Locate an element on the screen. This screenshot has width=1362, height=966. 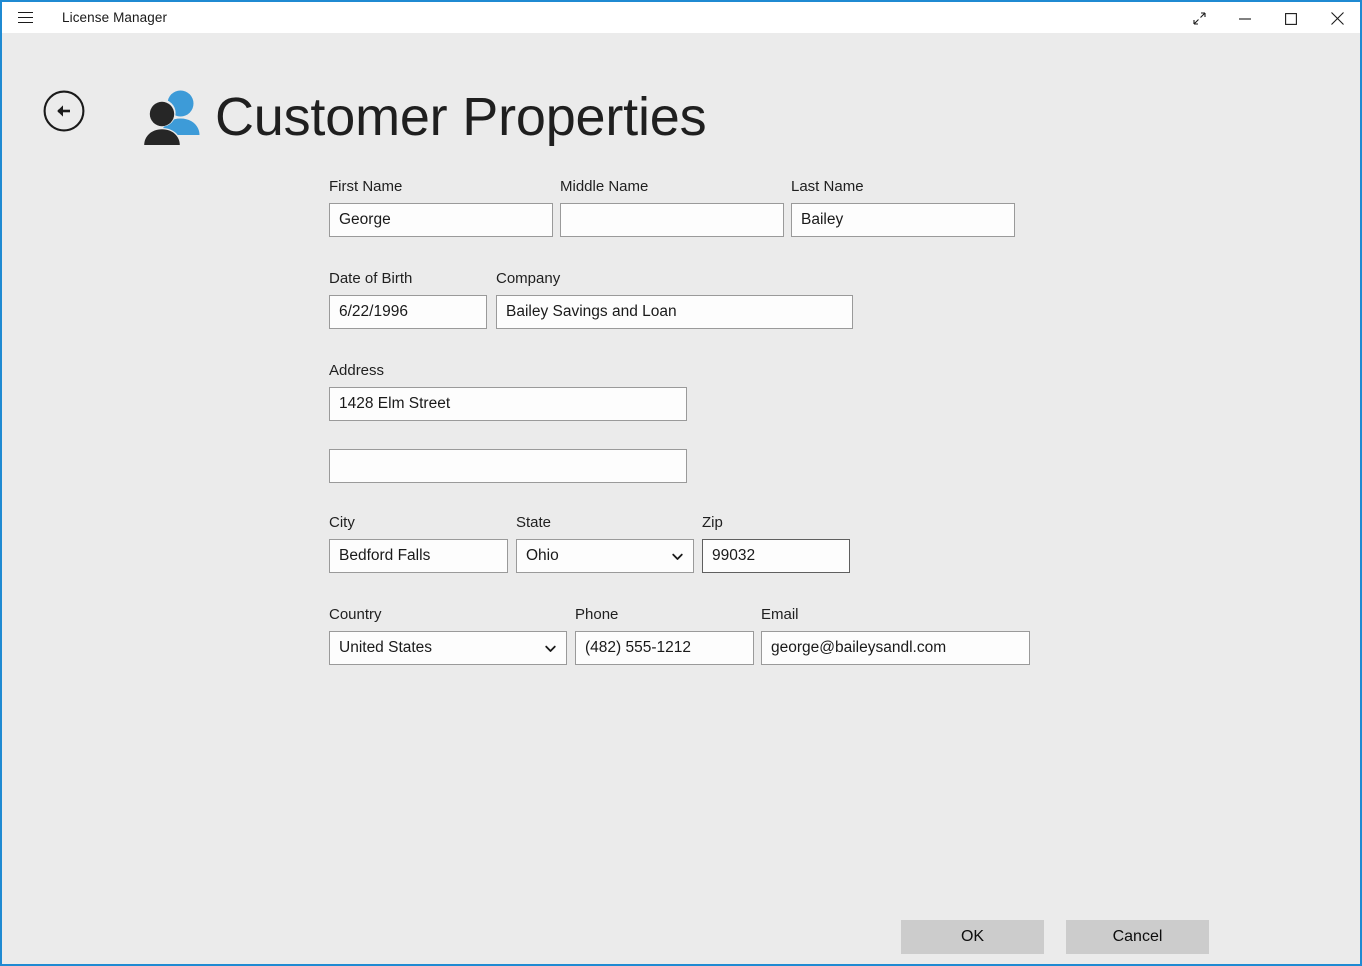
country-select: United States is located at coordinates (448, 648).